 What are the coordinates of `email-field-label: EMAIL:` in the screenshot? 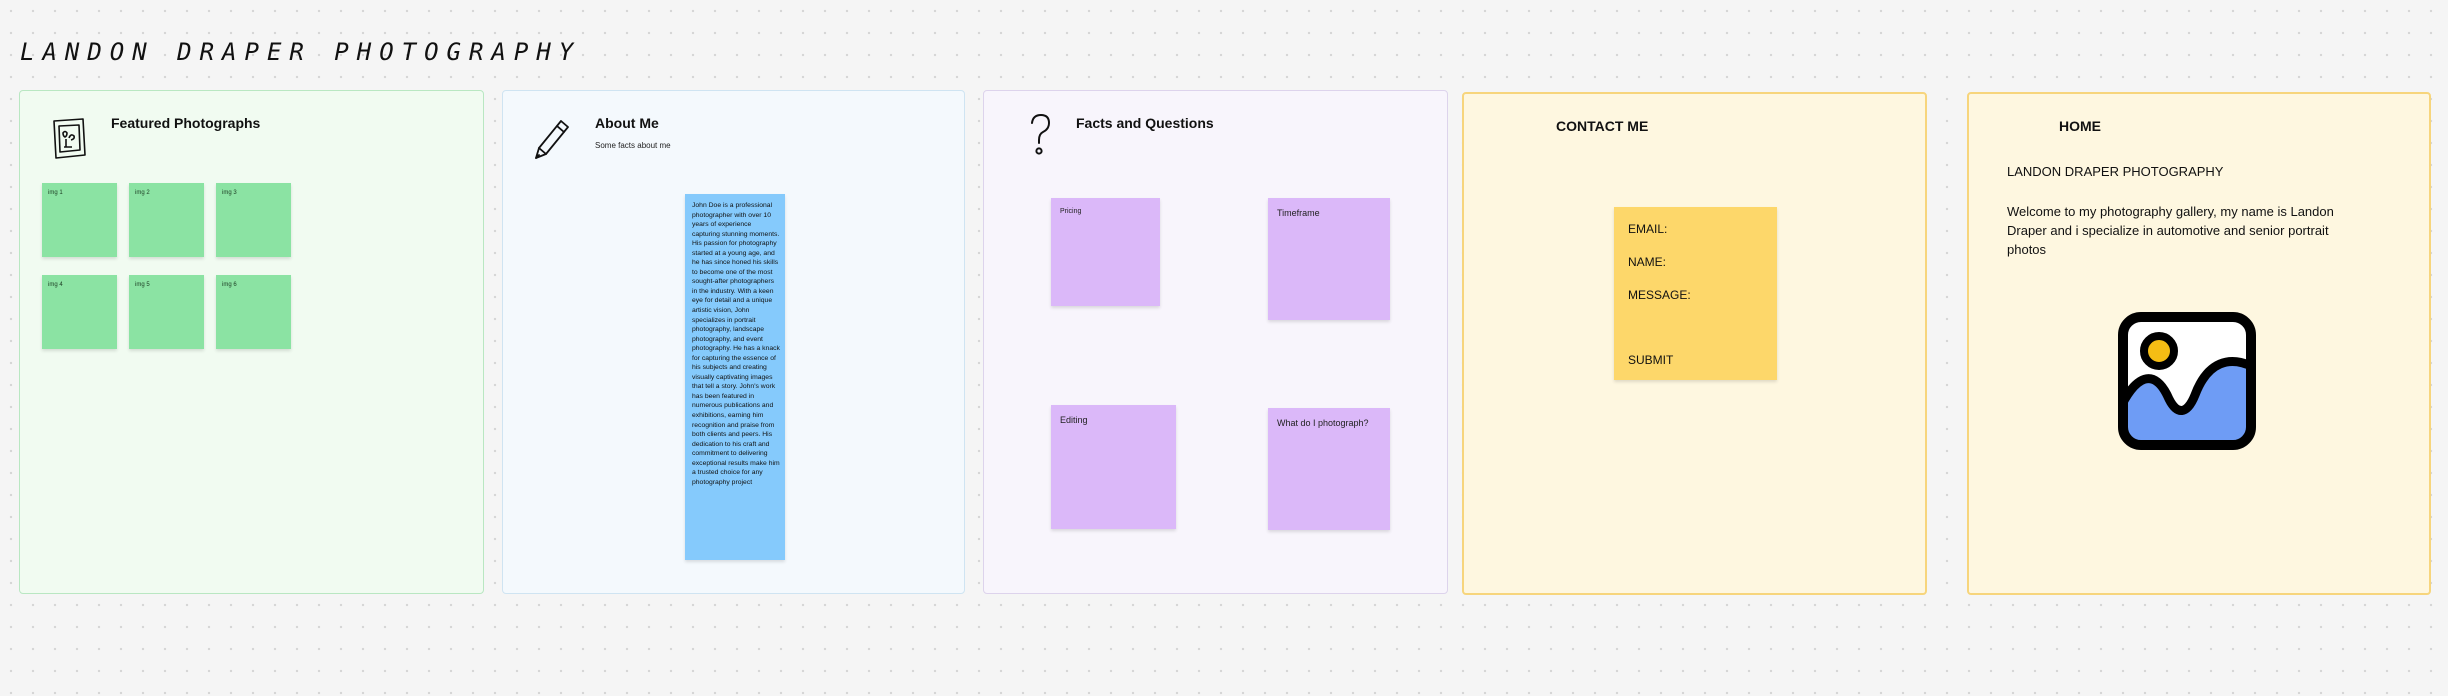 It's located at (1647, 229).